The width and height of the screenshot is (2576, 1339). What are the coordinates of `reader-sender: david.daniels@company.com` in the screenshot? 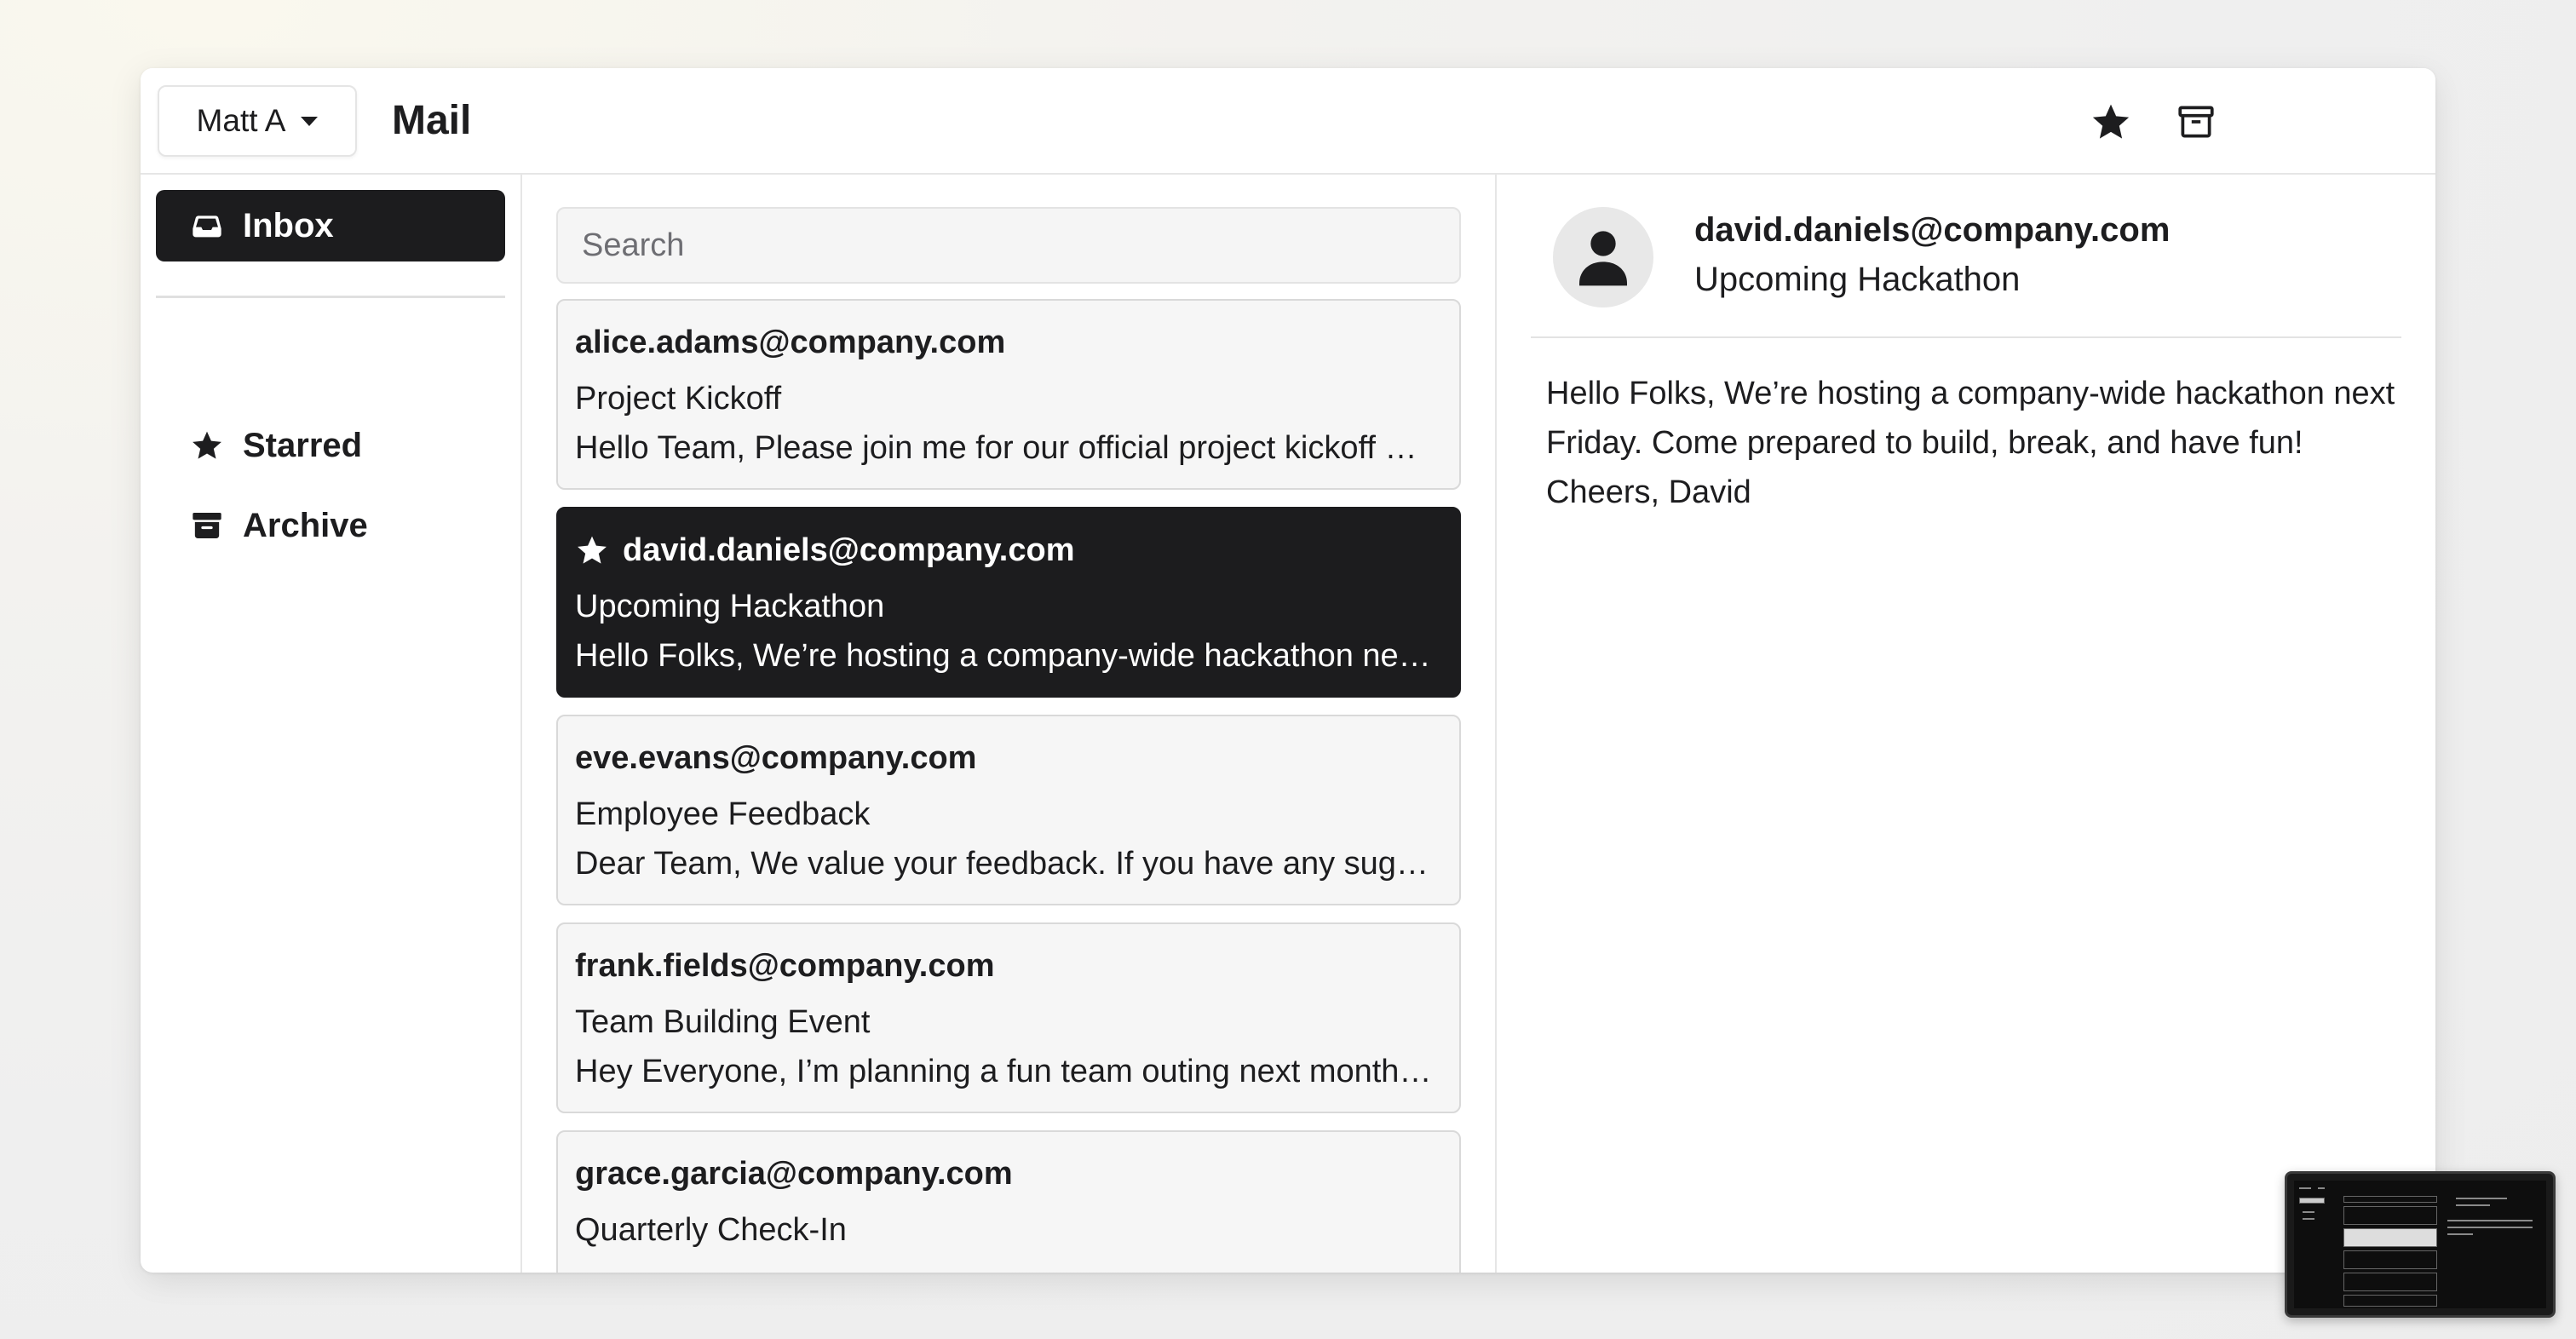 It's located at (1933, 230).